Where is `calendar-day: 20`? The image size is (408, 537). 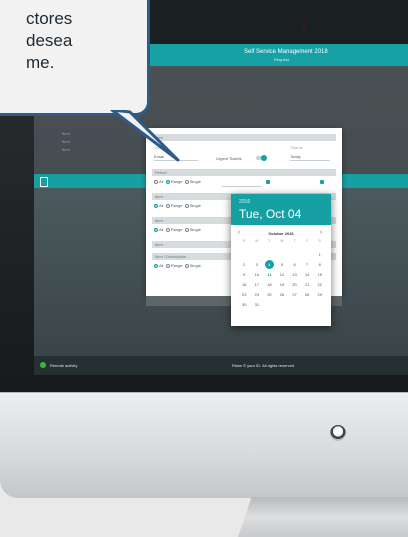 calendar-day: 20 is located at coordinates (294, 284).